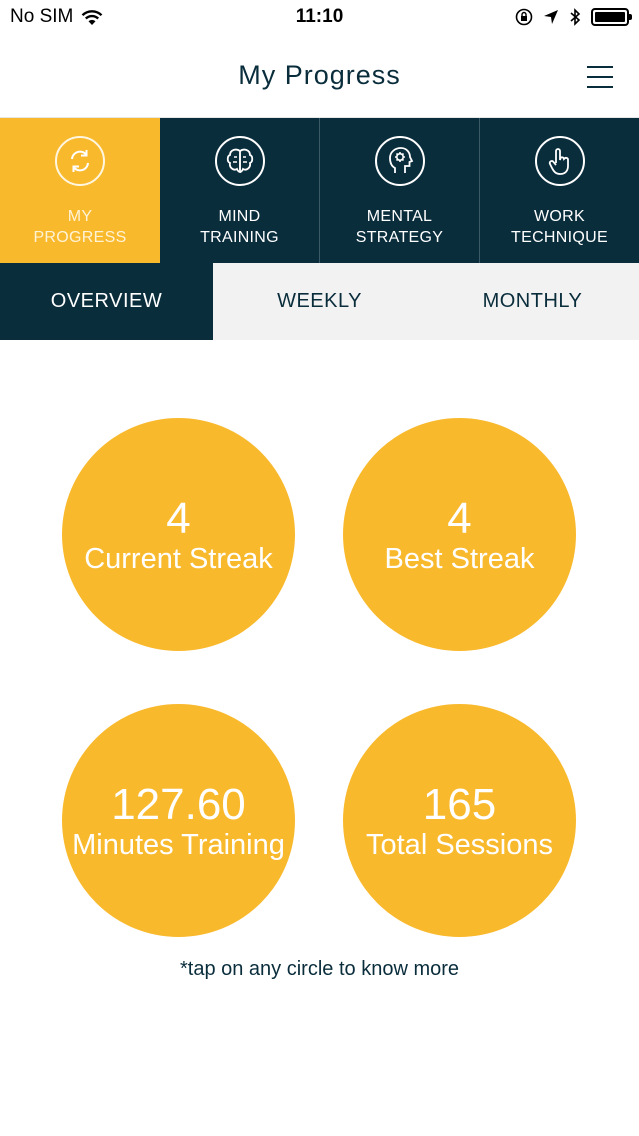 Image resolution: width=639 pixels, height=1136 pixels. What do you see at coordinates (178, 845) in the screenshot?
I see `stat-label: Minutes Training` at bounding box center [178, 845].